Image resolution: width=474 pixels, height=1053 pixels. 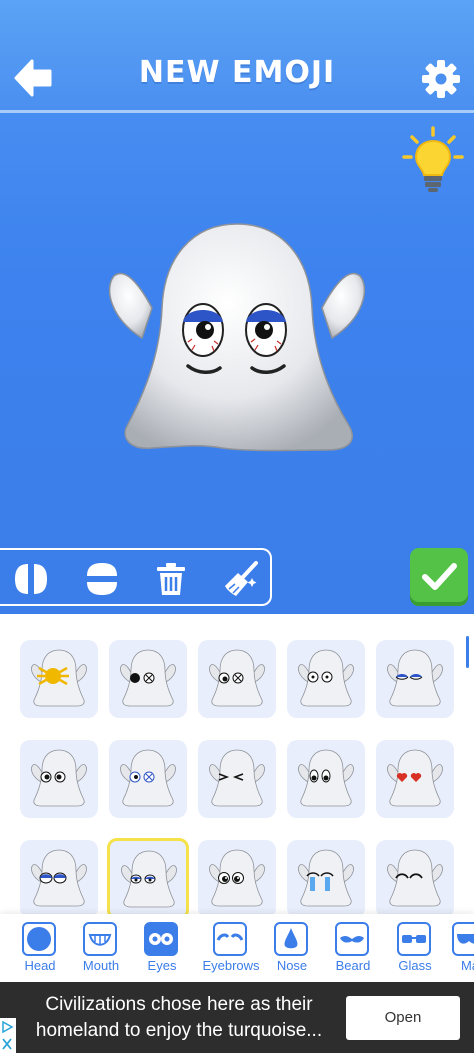 I want to click on eyes-option-dot-eyes, so click(x=326, y=679).